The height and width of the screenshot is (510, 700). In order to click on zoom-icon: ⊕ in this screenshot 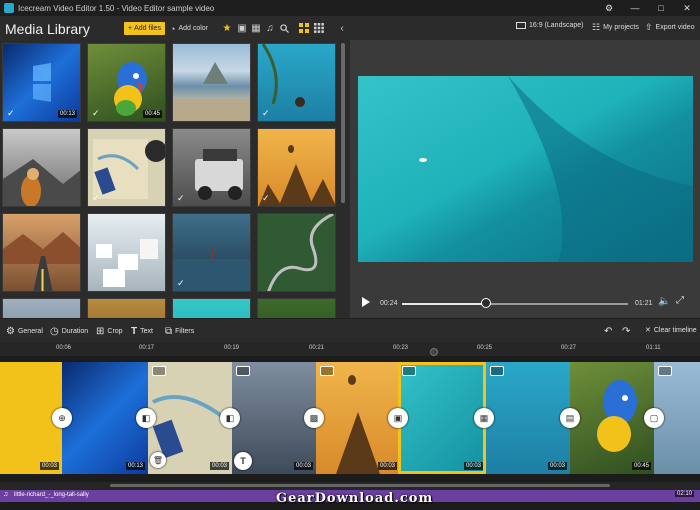, I will do `click(62, 418)`.